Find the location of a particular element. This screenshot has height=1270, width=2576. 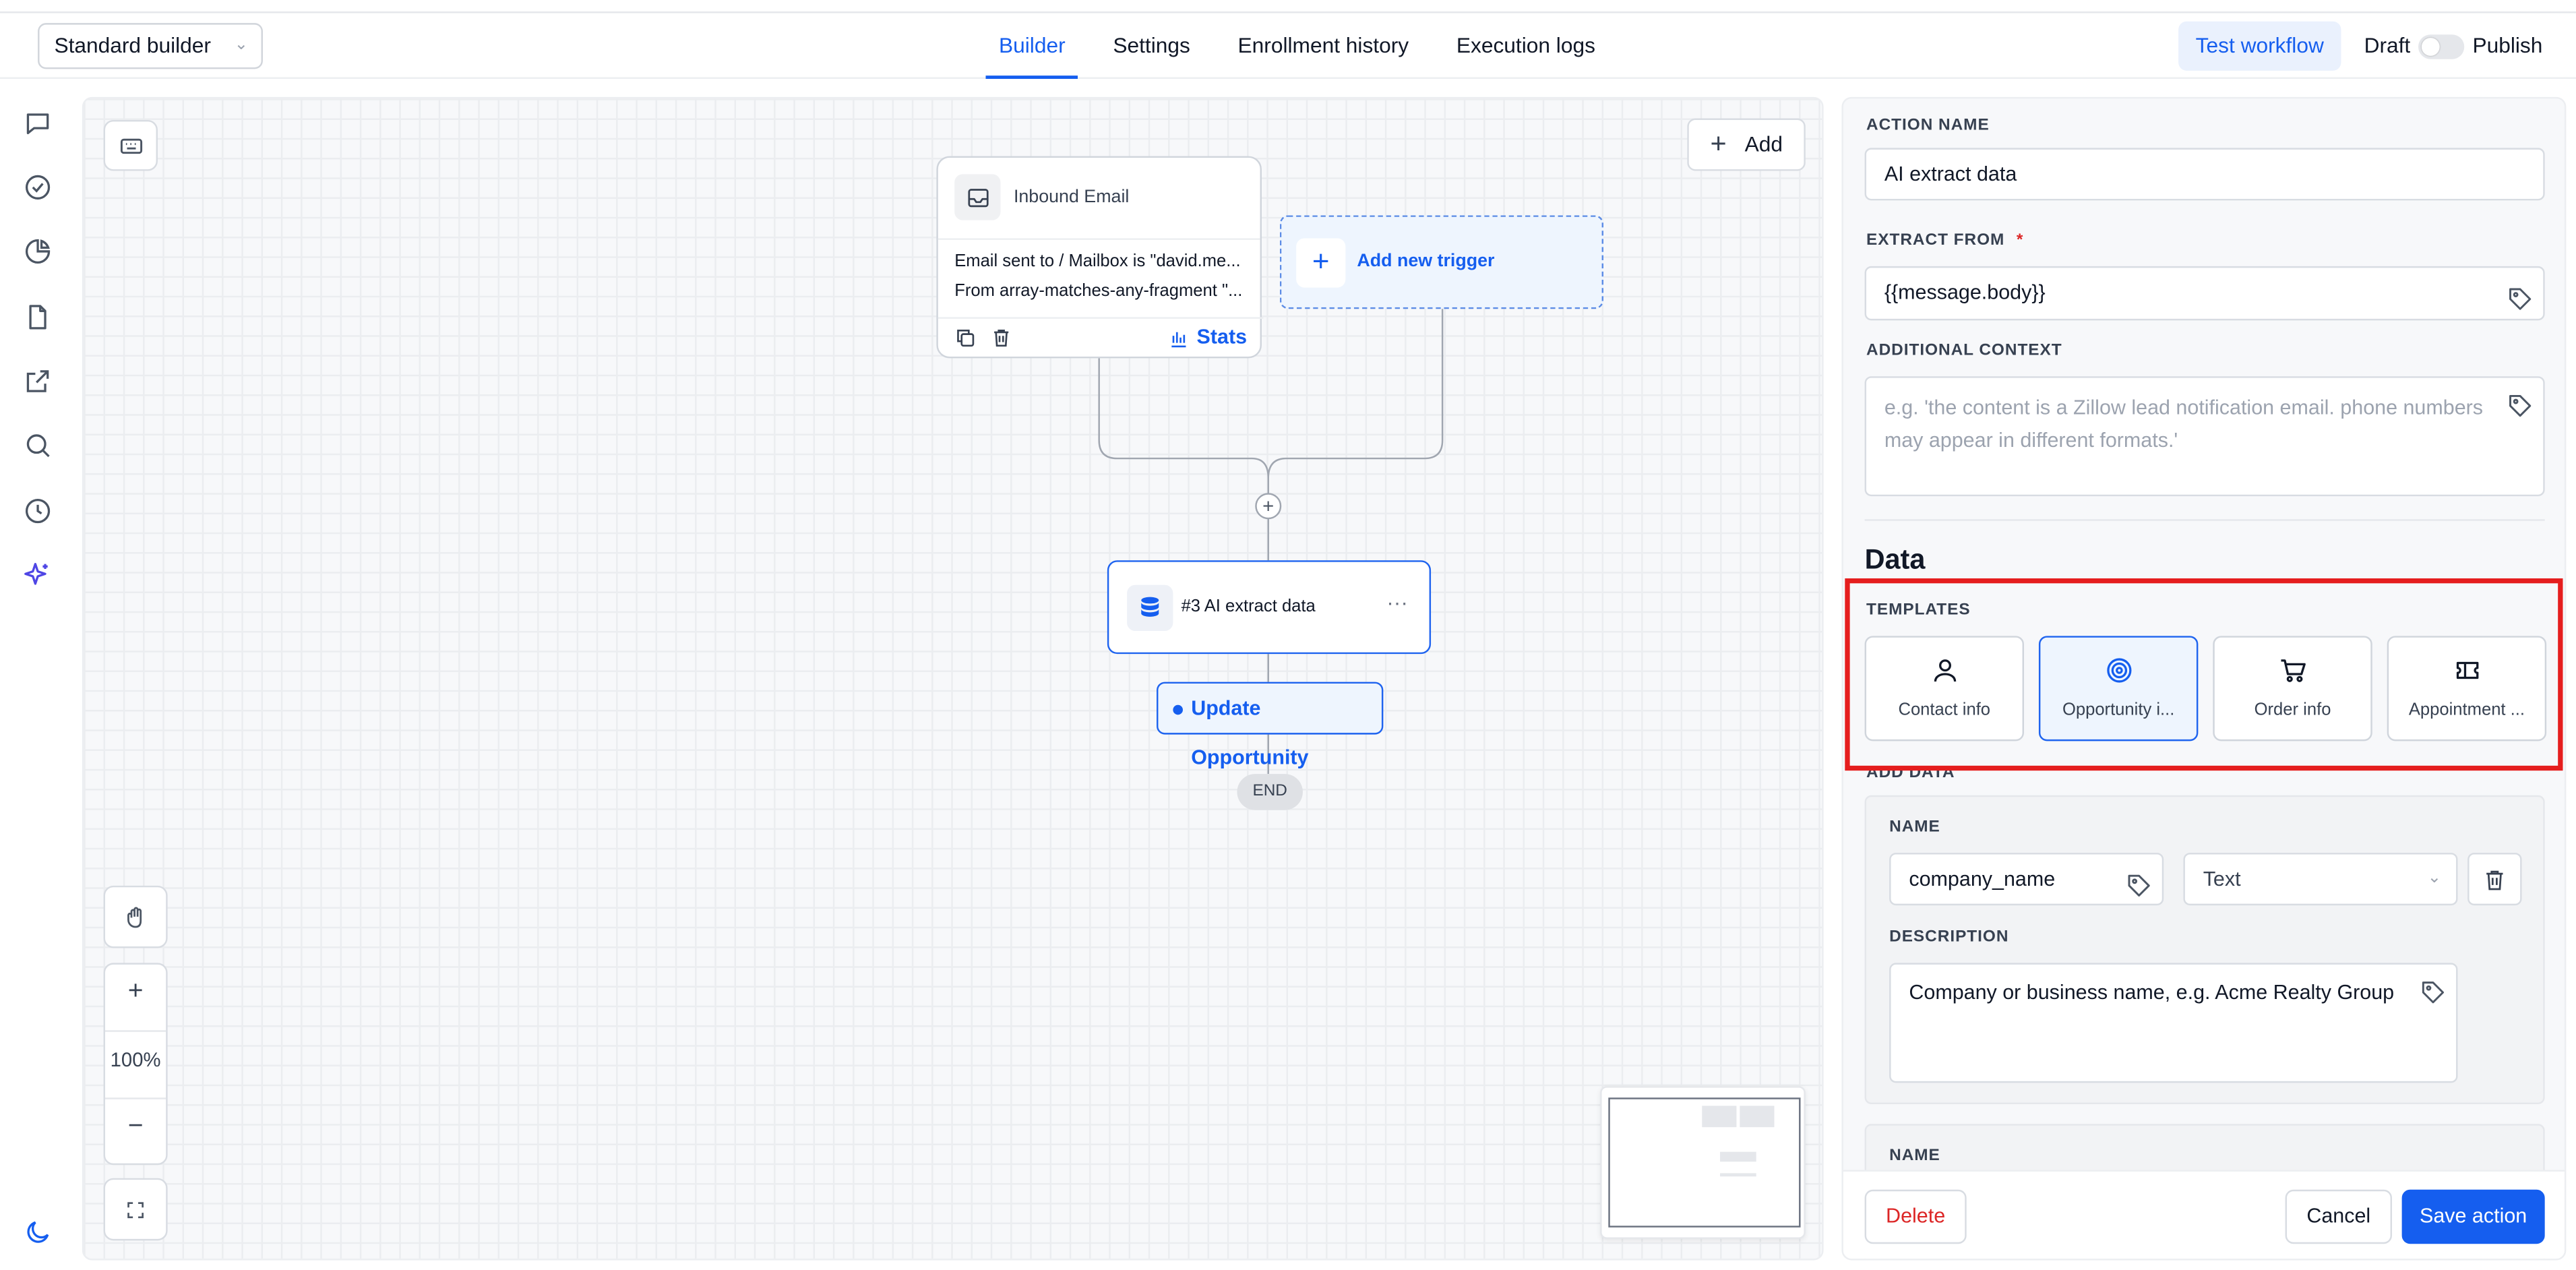

update-opportunity-label: Update Opportunity is located at coordinates (1250, 732).